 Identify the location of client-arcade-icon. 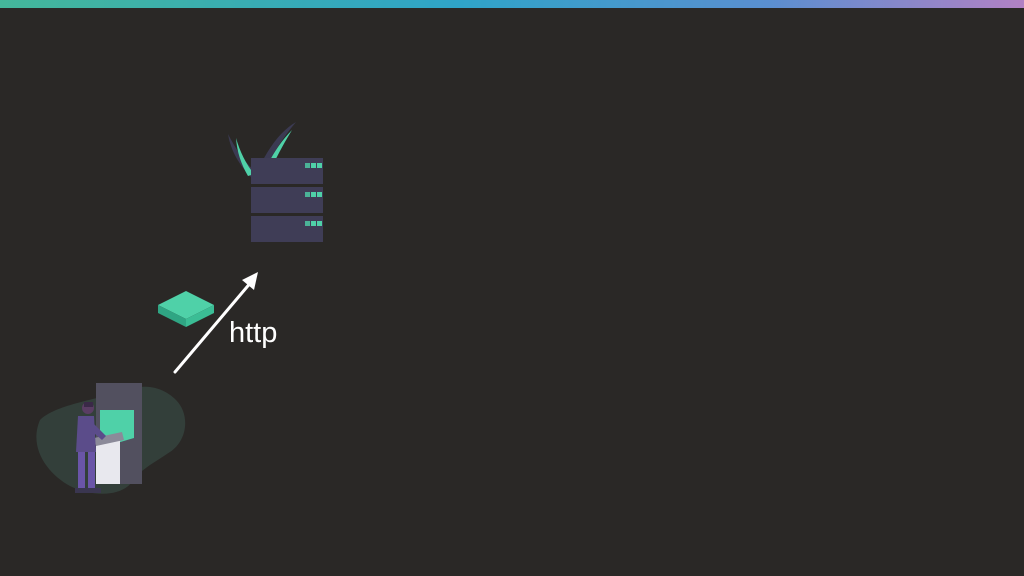
(111, 438).